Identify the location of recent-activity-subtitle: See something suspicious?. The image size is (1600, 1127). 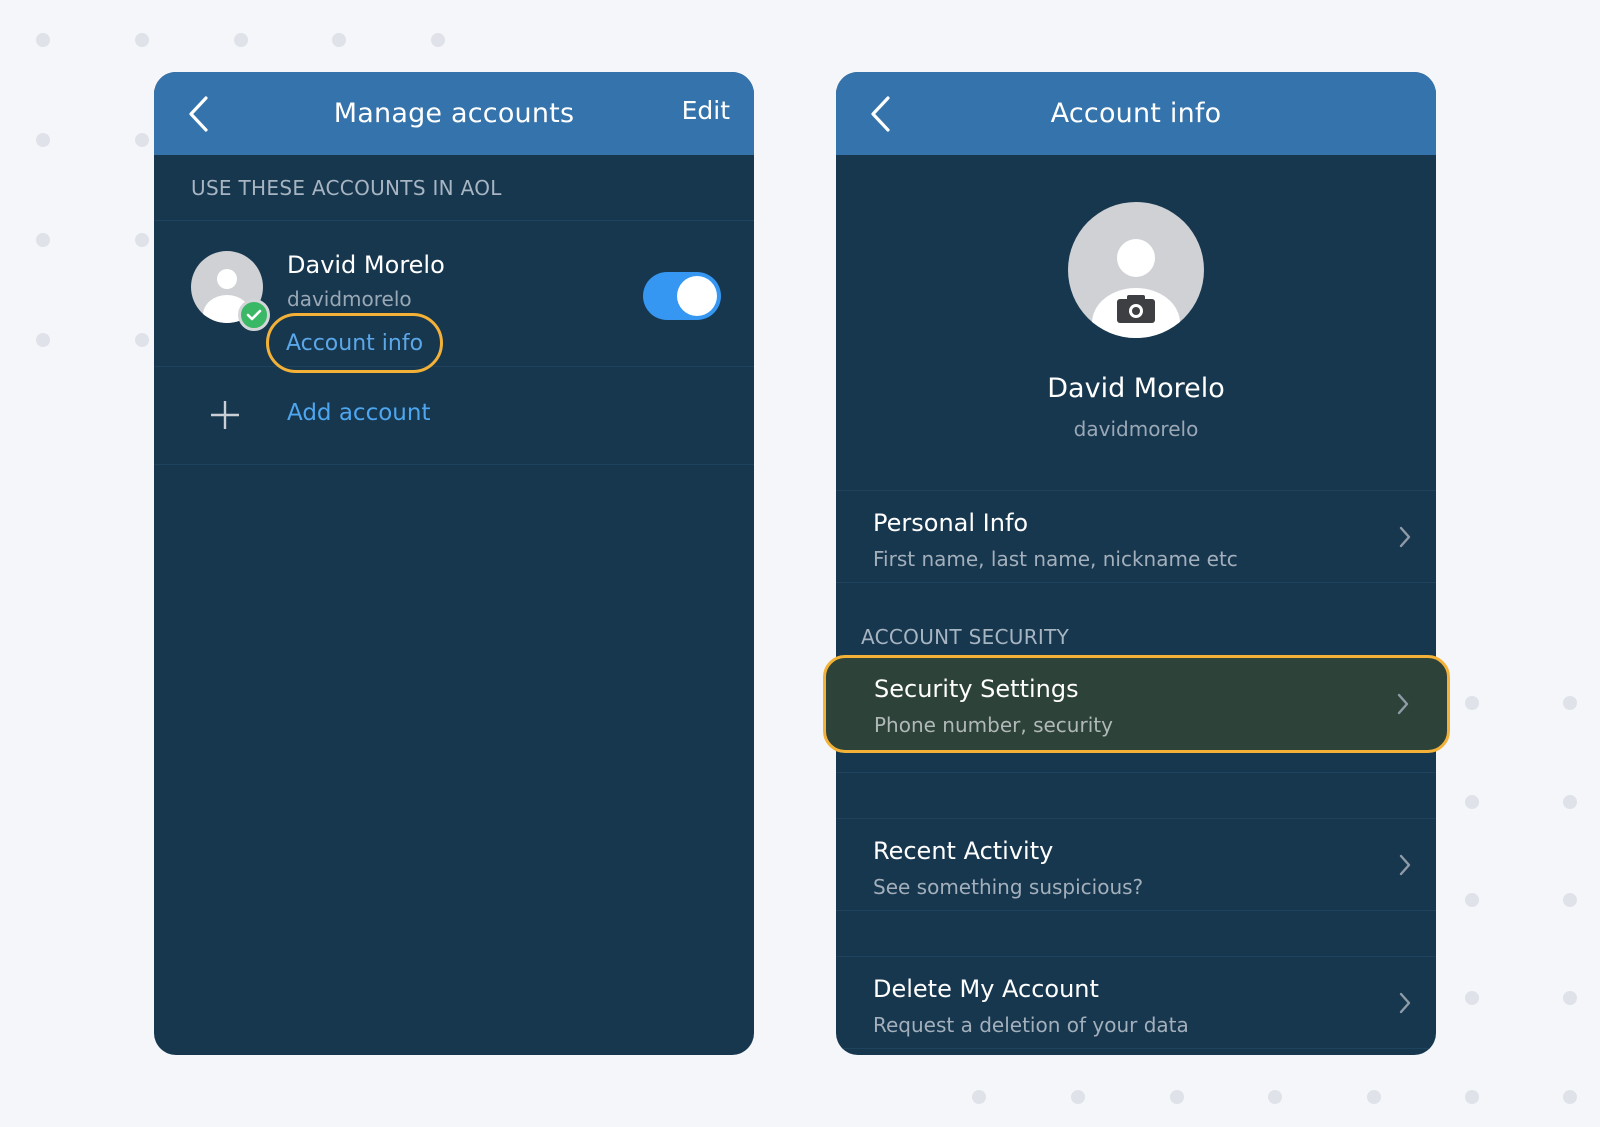
(1008, 887).